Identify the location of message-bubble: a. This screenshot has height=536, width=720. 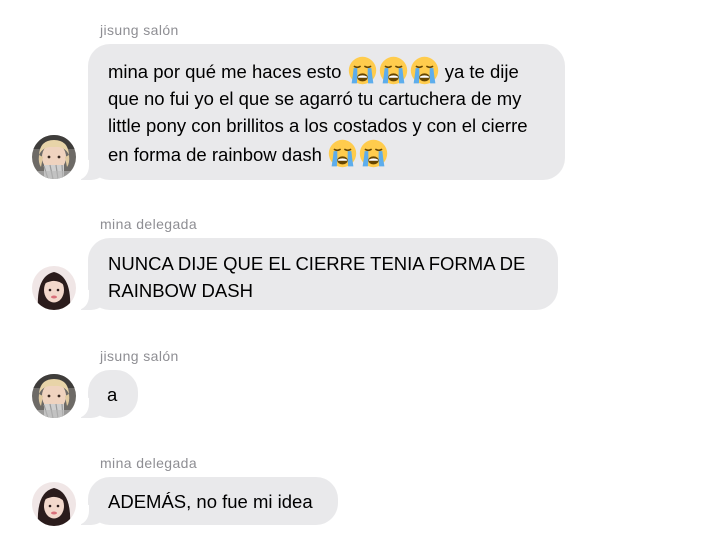
(109, 394).